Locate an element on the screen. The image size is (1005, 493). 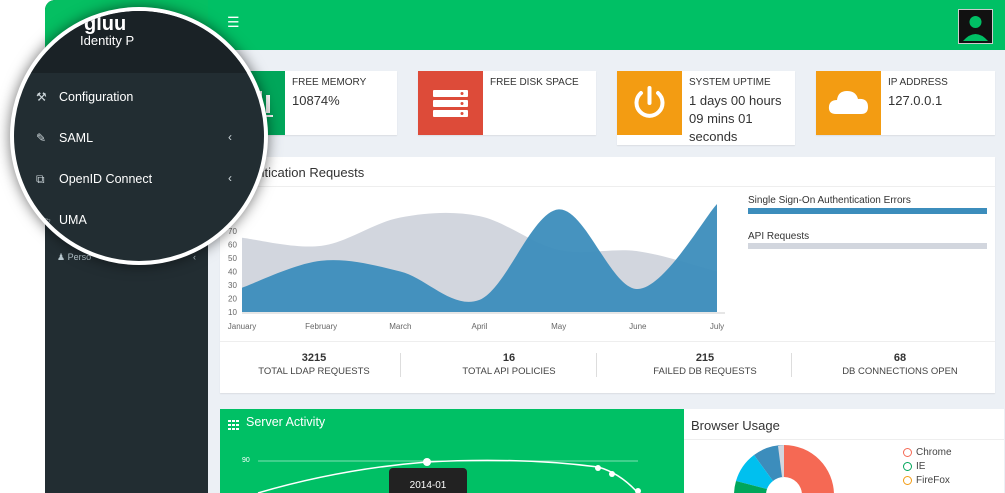
stat-value: 68 is located at coordinates (900, 358).